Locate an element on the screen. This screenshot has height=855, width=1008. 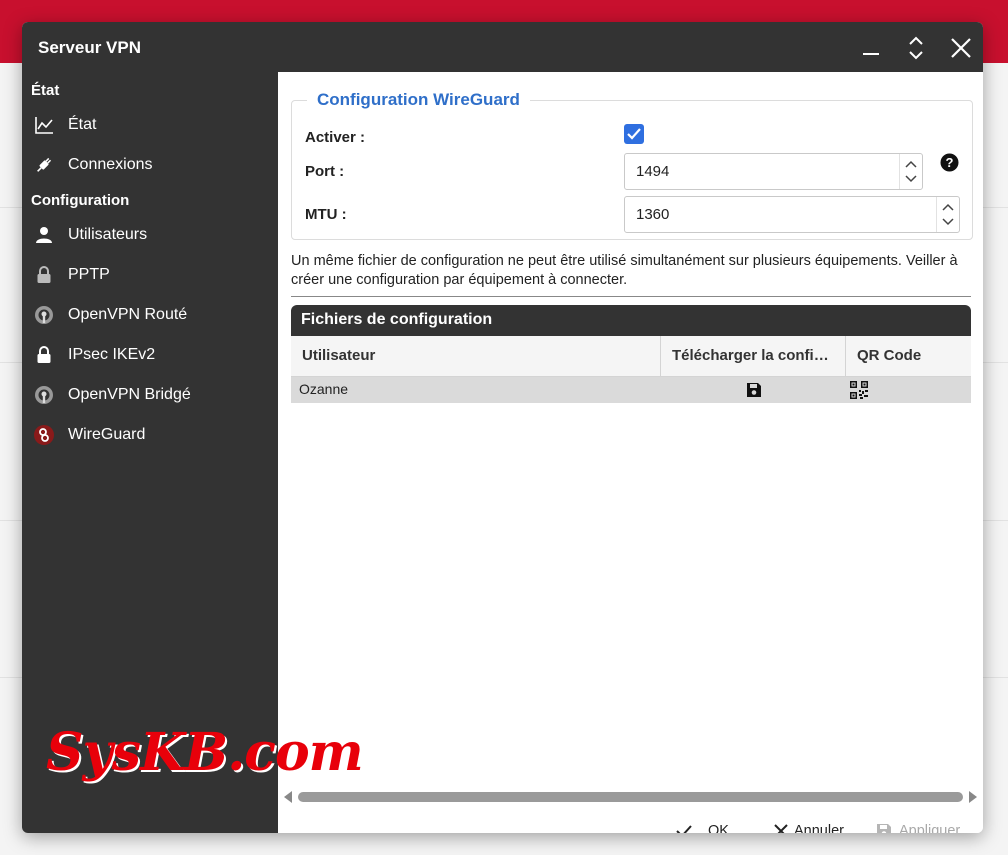
port-stepper: 1494 is located at coordinates (773, 171).